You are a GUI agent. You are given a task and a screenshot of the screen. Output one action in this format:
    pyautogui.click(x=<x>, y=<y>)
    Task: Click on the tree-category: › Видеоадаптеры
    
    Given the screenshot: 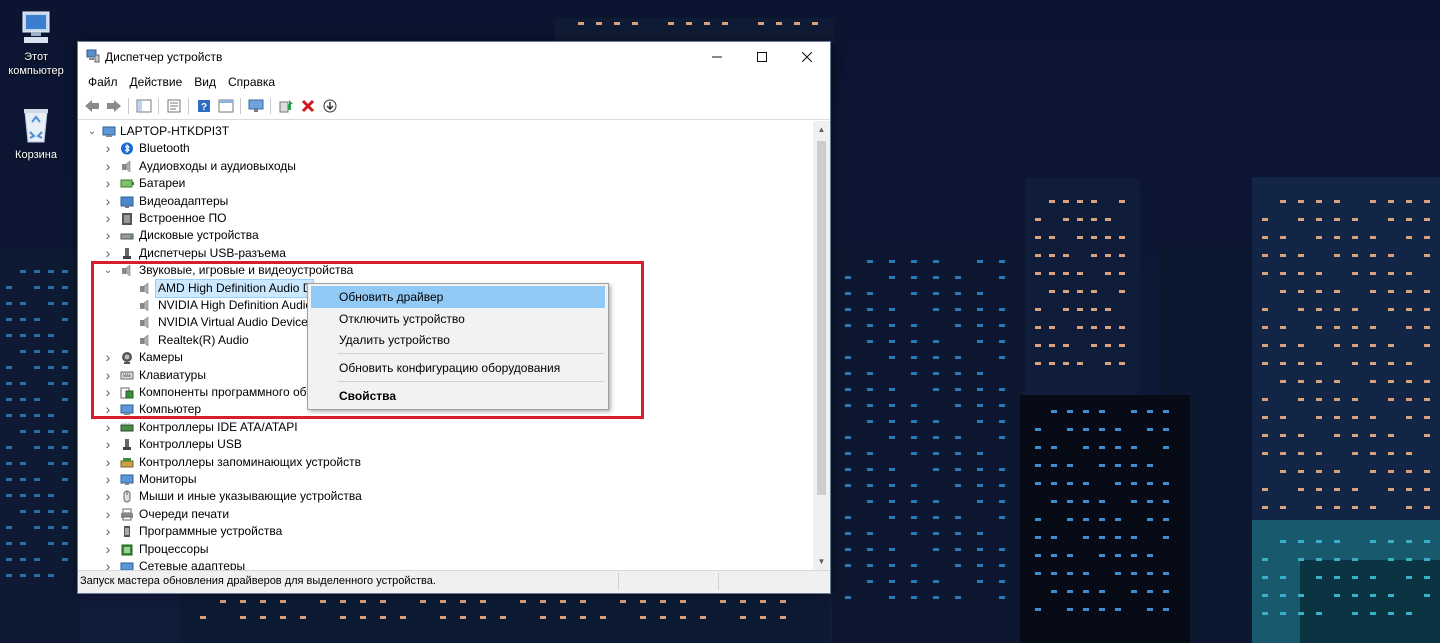 What is the action you would take?
    pyautogui.click(x=445, y=201)
    